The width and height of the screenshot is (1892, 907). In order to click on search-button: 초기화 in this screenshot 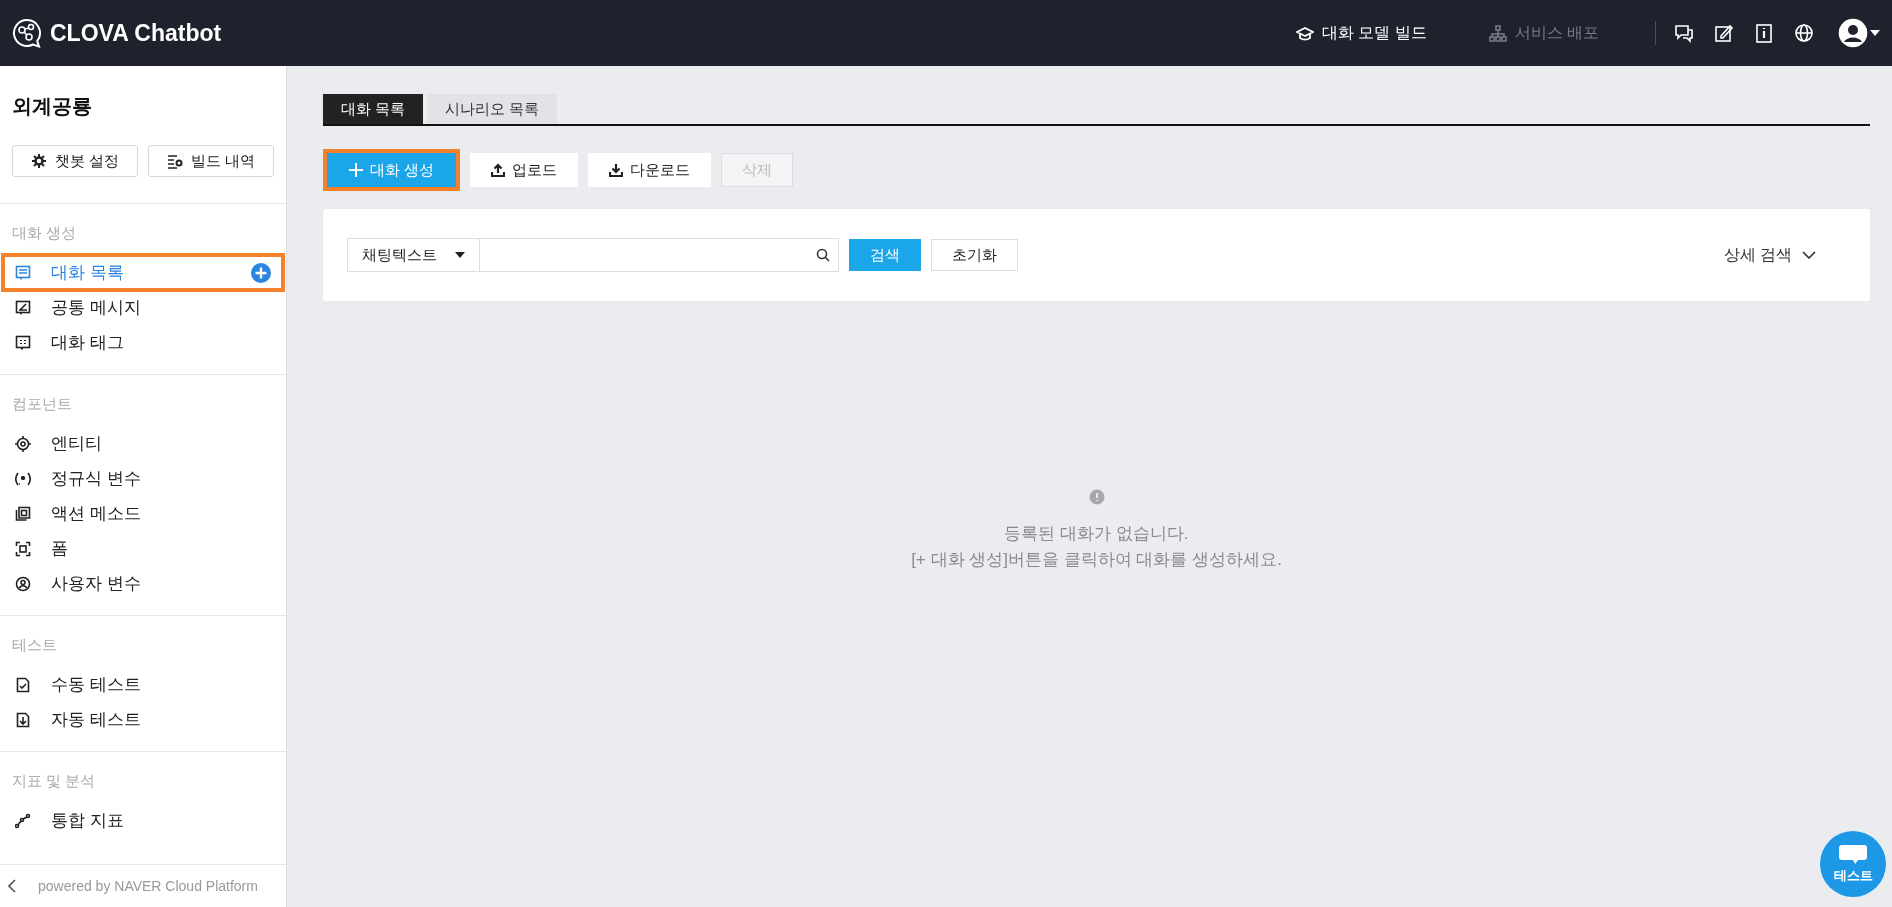, I will do `click(974, 255)`.